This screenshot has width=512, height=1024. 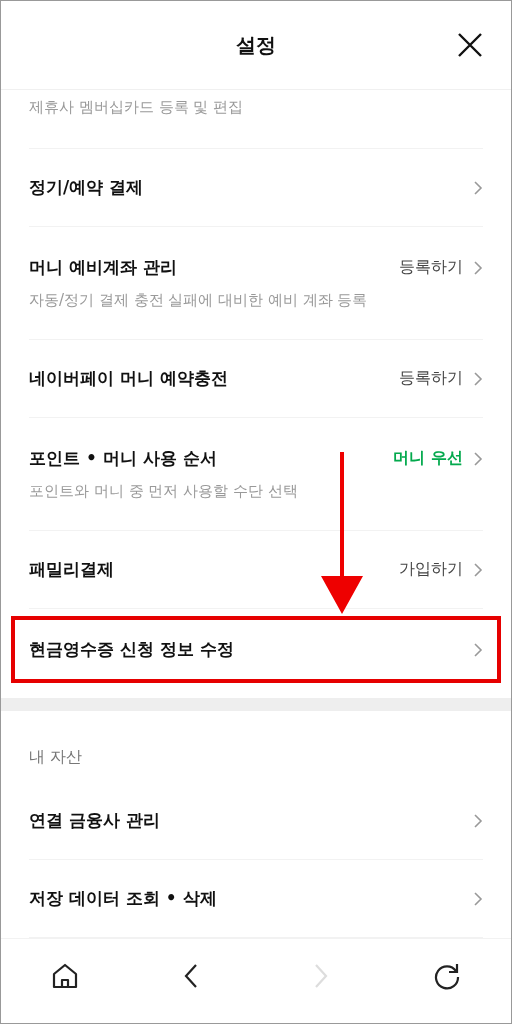 What do you see at coordinates (123, 898) in the screenshot?
I see `item-title: 저장 데이터 조회 • 삭제` at bounding box center [123, 898].